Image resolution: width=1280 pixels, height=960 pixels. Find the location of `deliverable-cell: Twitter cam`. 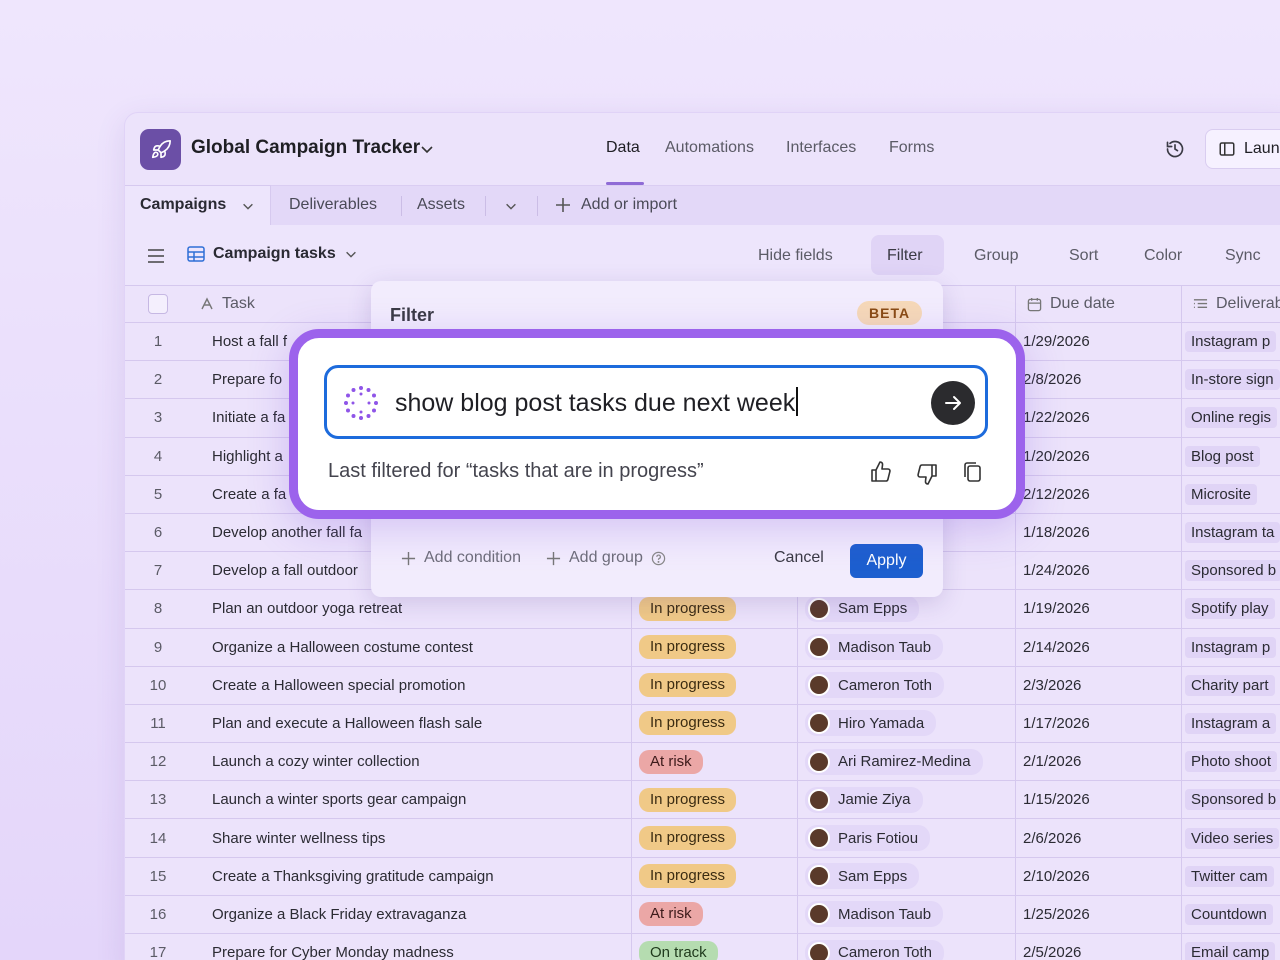

deliverable-cell: Twitter cam is located at coordinates (1232, 876).